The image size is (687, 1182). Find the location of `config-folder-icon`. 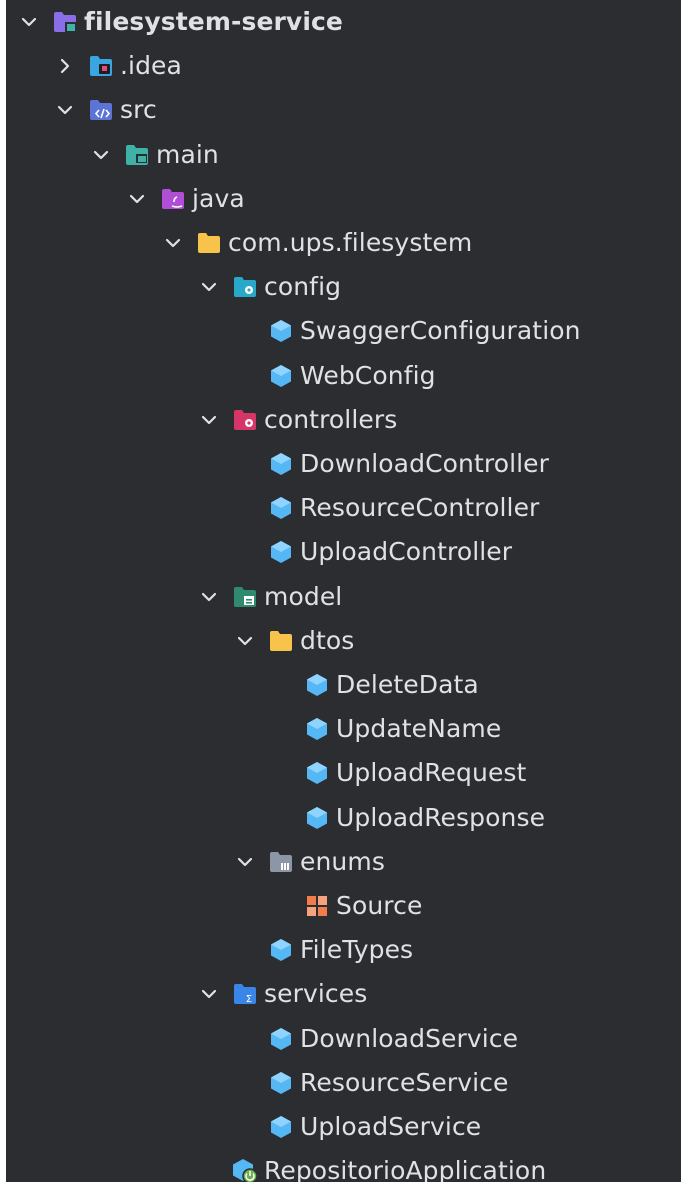

config-folder-icon is located at coordinates (245, 287).